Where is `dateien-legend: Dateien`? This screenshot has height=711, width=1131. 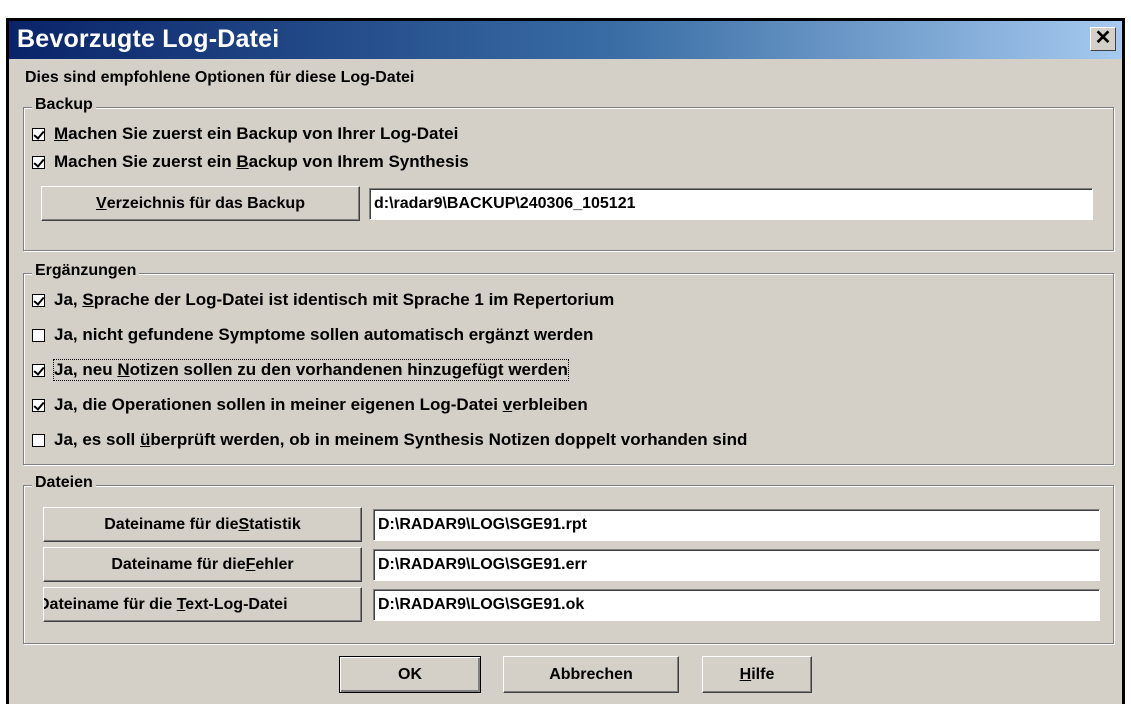
dateien-legend: Dateien is located at coordinates (64, 483).